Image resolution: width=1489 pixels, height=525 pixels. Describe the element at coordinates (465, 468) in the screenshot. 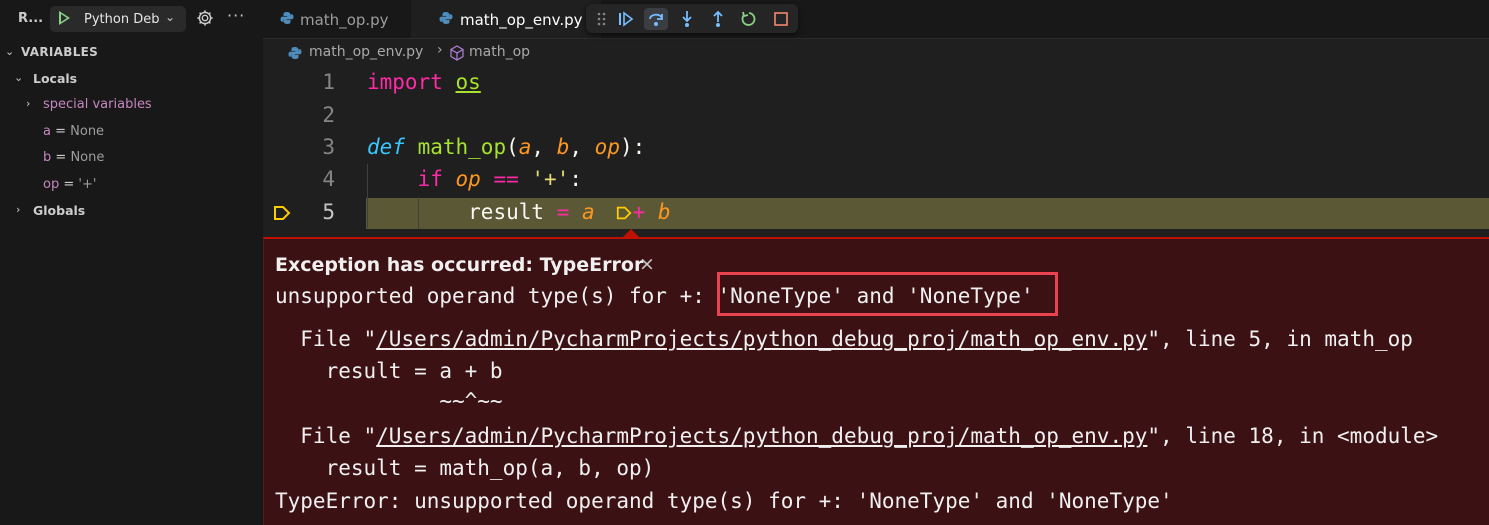

I see `trace-code-2: result = math_op(a, b, op)` at that location.